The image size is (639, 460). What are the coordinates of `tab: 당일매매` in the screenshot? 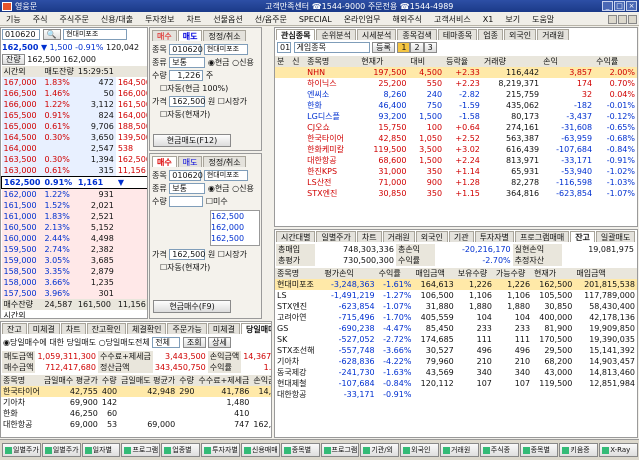 It's located at (256, 328).